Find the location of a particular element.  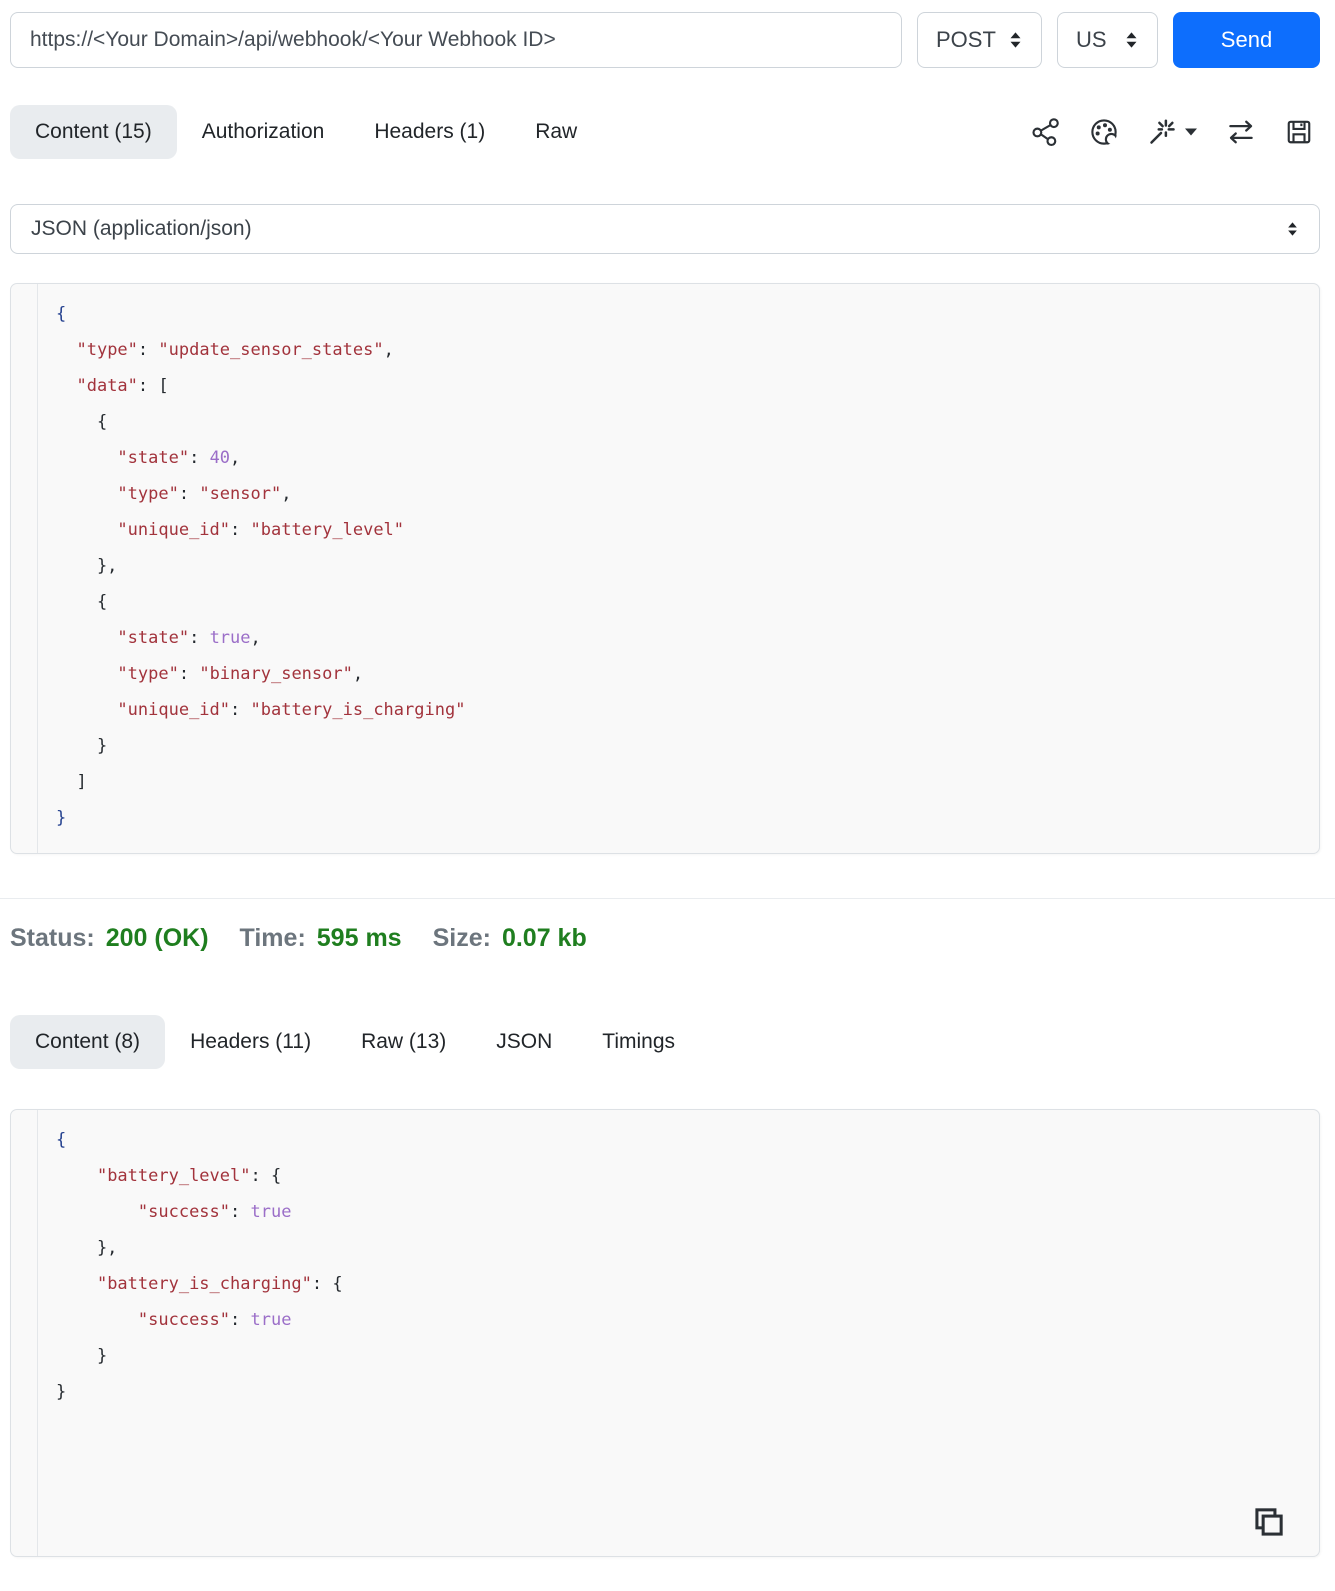

tab-response-content: Content (8) is located at coordinates (88, 1042).